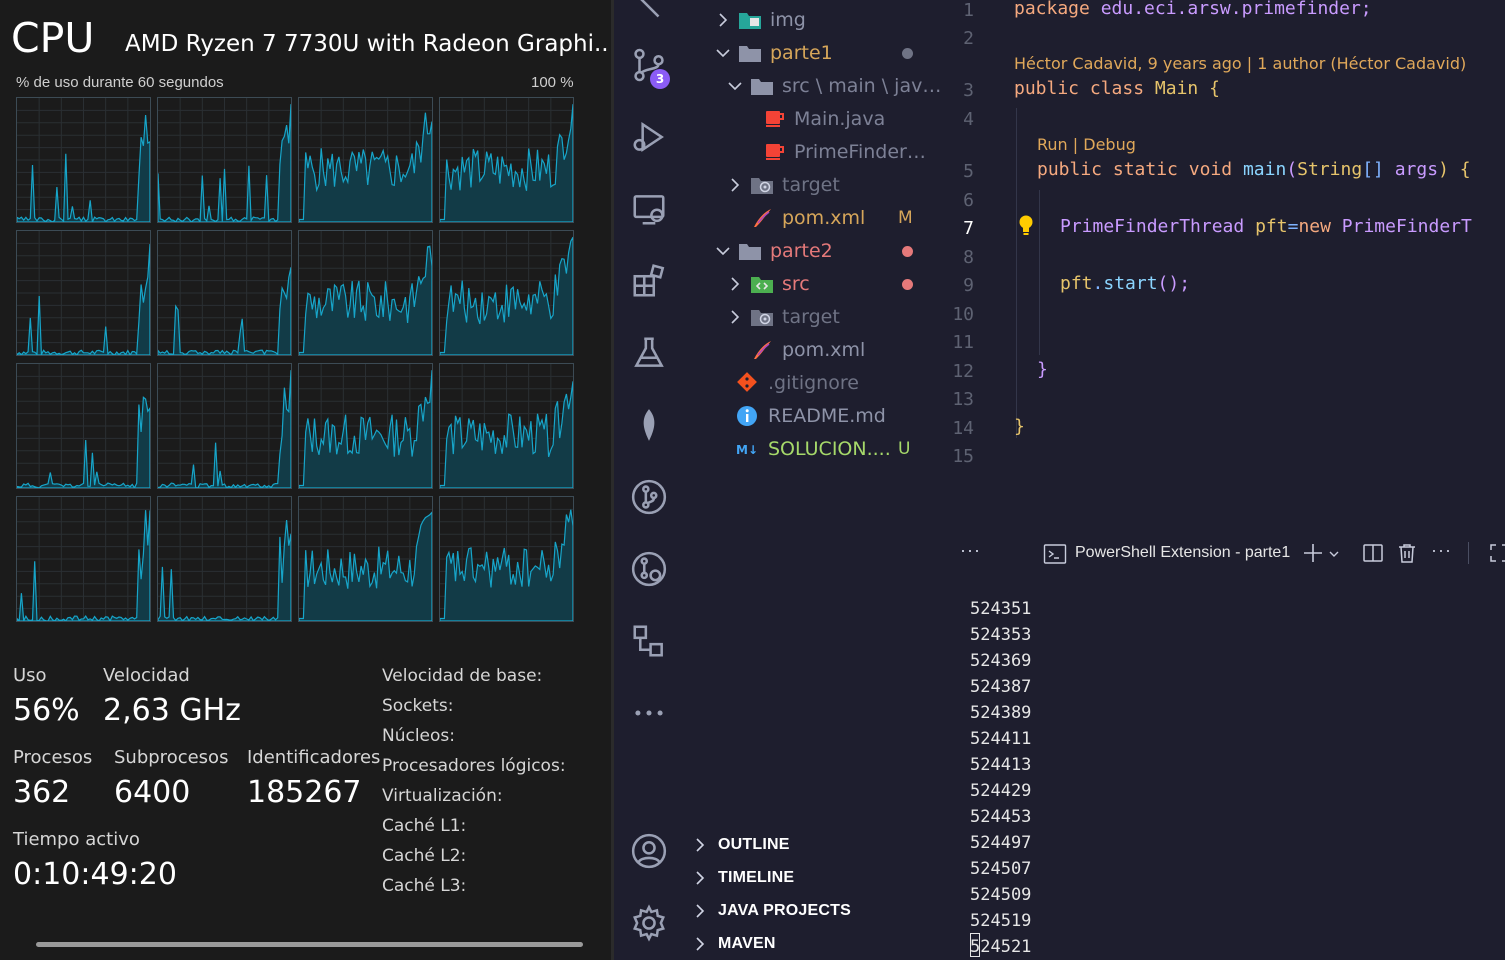 This screenshot has width=1505, height=960. Describe the element at coordinates (649, 14) in the screenshot. I see `explorer-icon` at that location.